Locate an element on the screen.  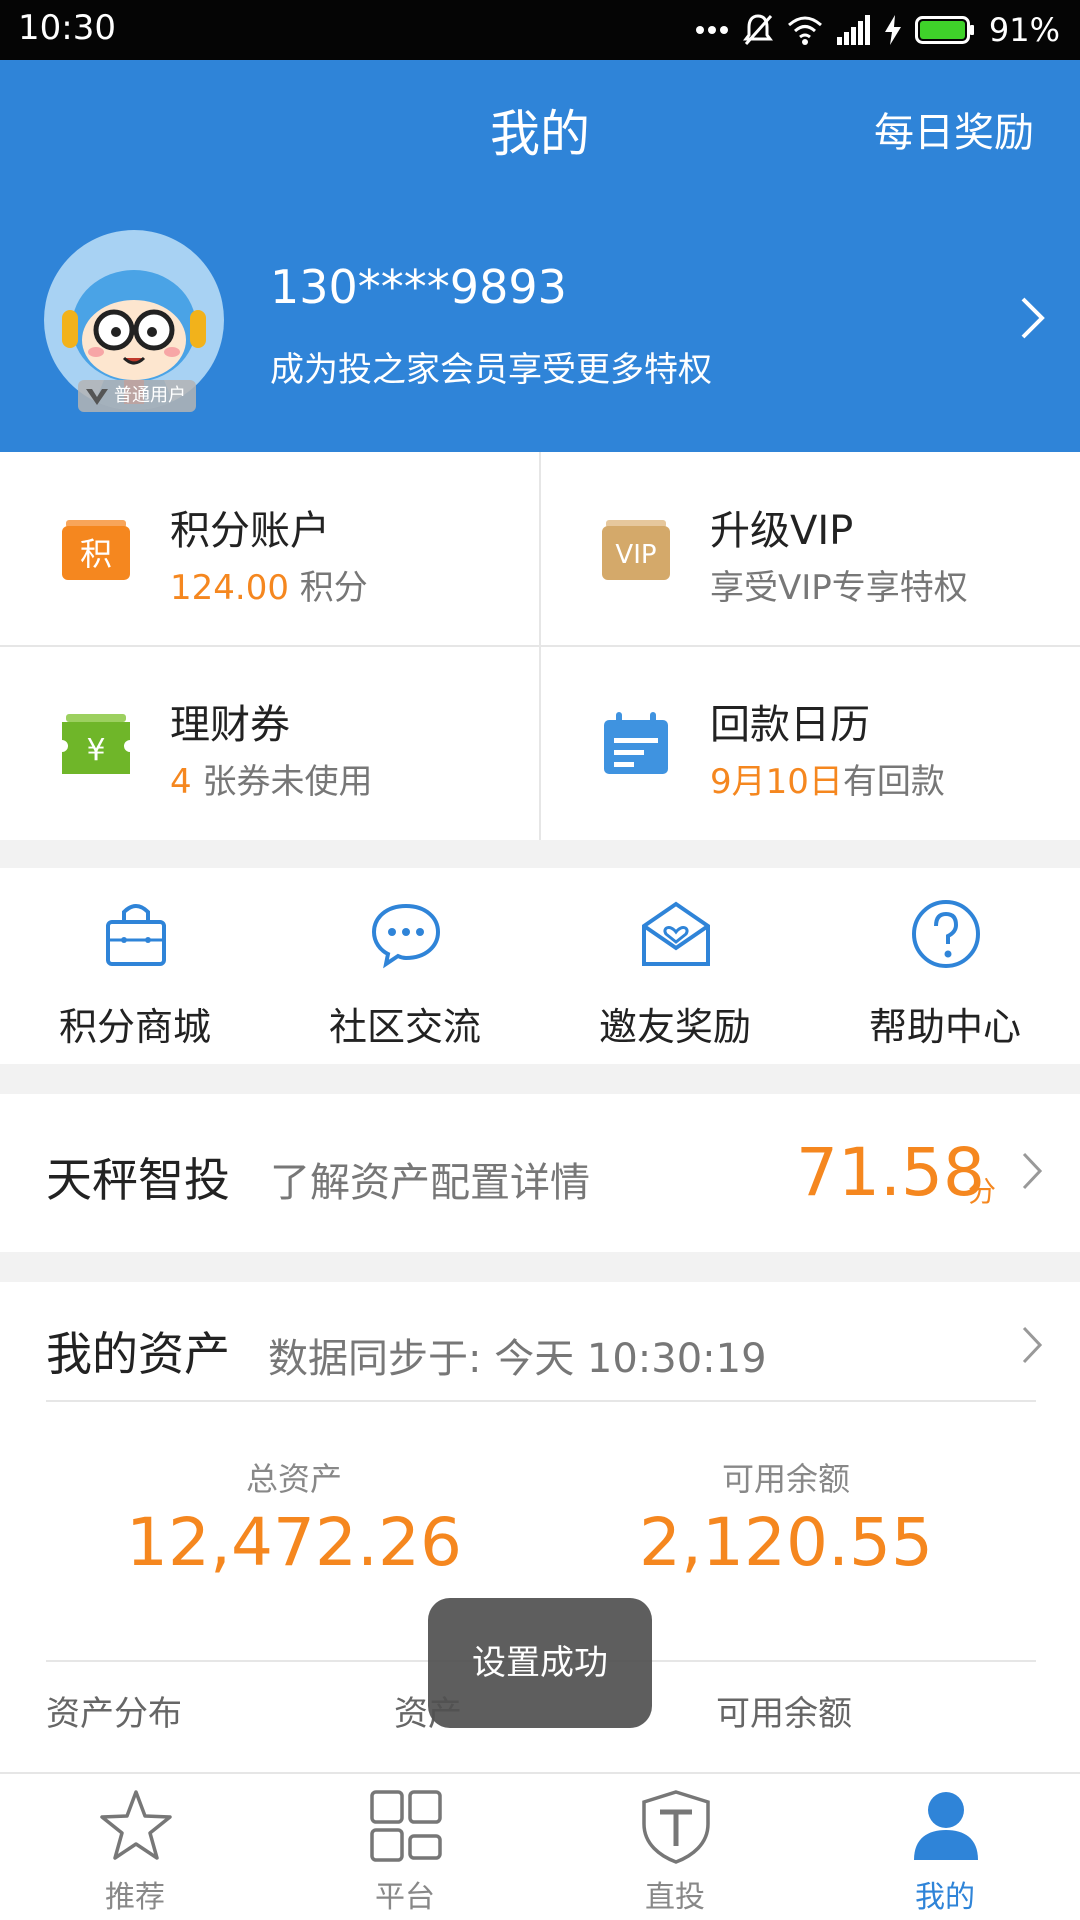
signal-icon is located at coordinates (853, 30).